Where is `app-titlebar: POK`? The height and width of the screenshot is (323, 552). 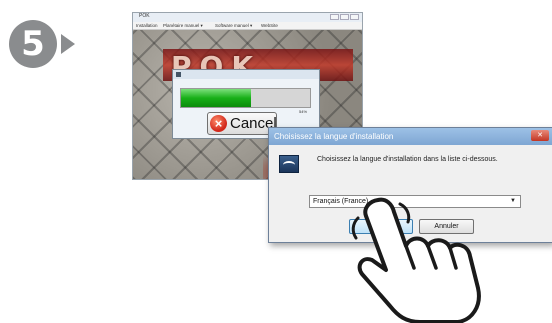
app-titlebar: POK is located at coordinates (247, 17).